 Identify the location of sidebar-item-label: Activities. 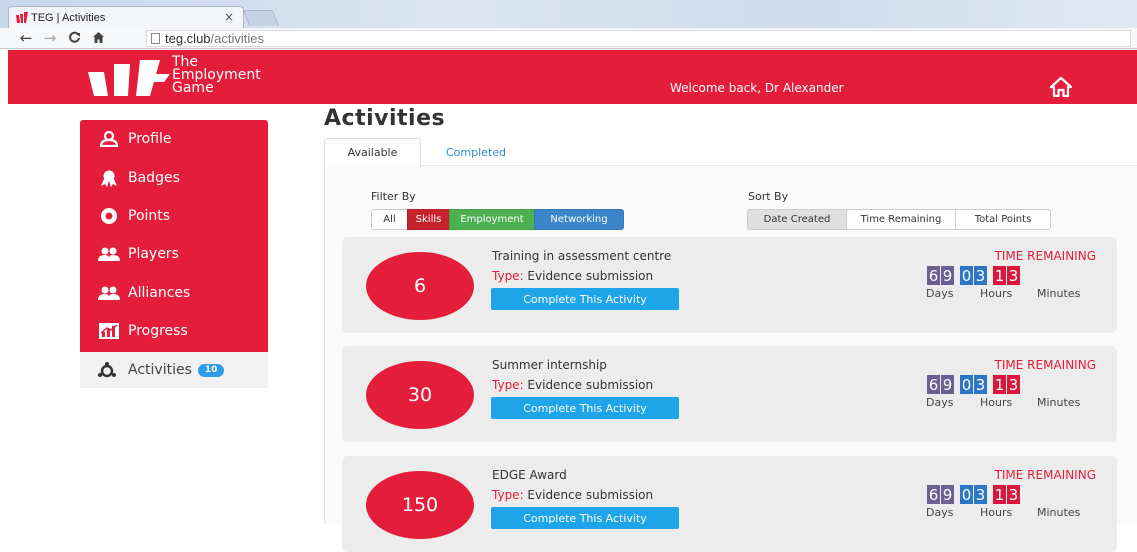
(160, 370).